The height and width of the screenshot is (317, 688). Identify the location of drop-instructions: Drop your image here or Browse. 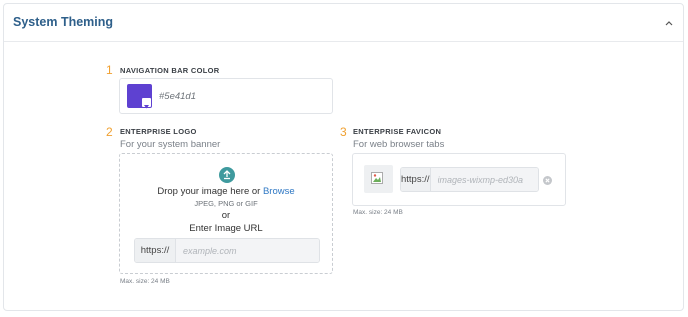
(226, 191).